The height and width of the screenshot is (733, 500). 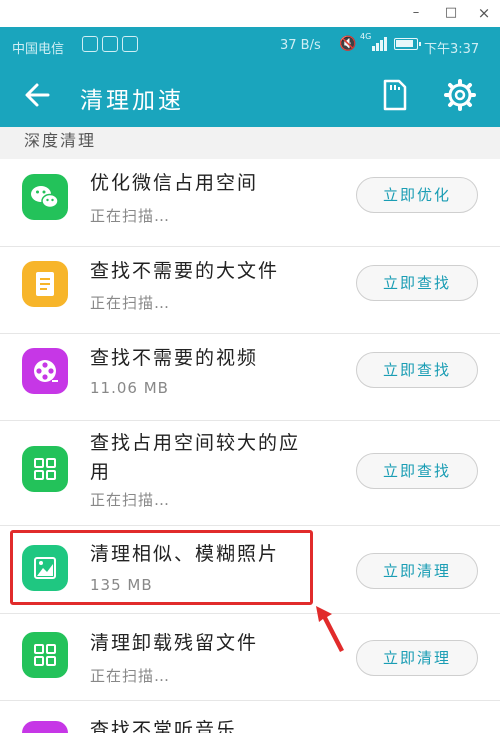 I want to click on item-title: 清理卸载残留文件, so click(x=174, y=643).